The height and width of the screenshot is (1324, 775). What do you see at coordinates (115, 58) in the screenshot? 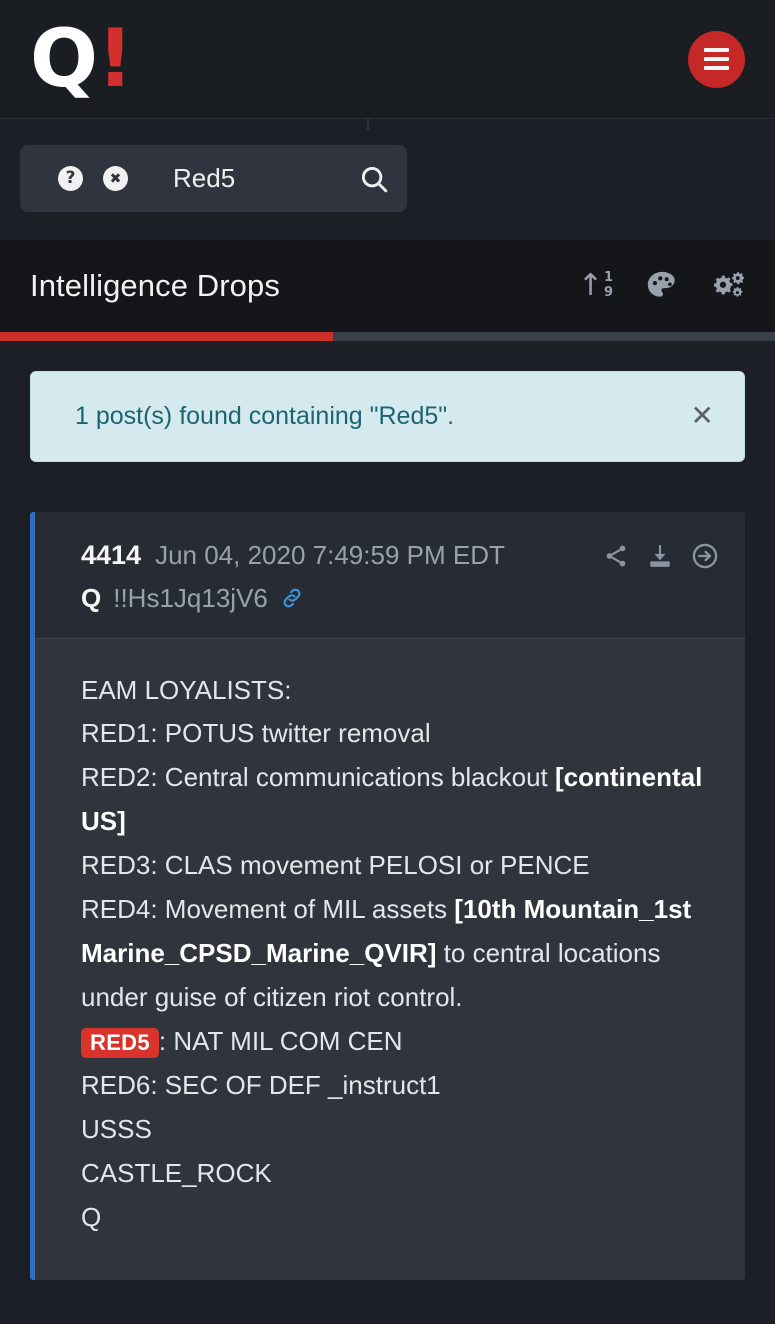
I see `logo-exclamation-icon: !` at bounding box center [115, 58].